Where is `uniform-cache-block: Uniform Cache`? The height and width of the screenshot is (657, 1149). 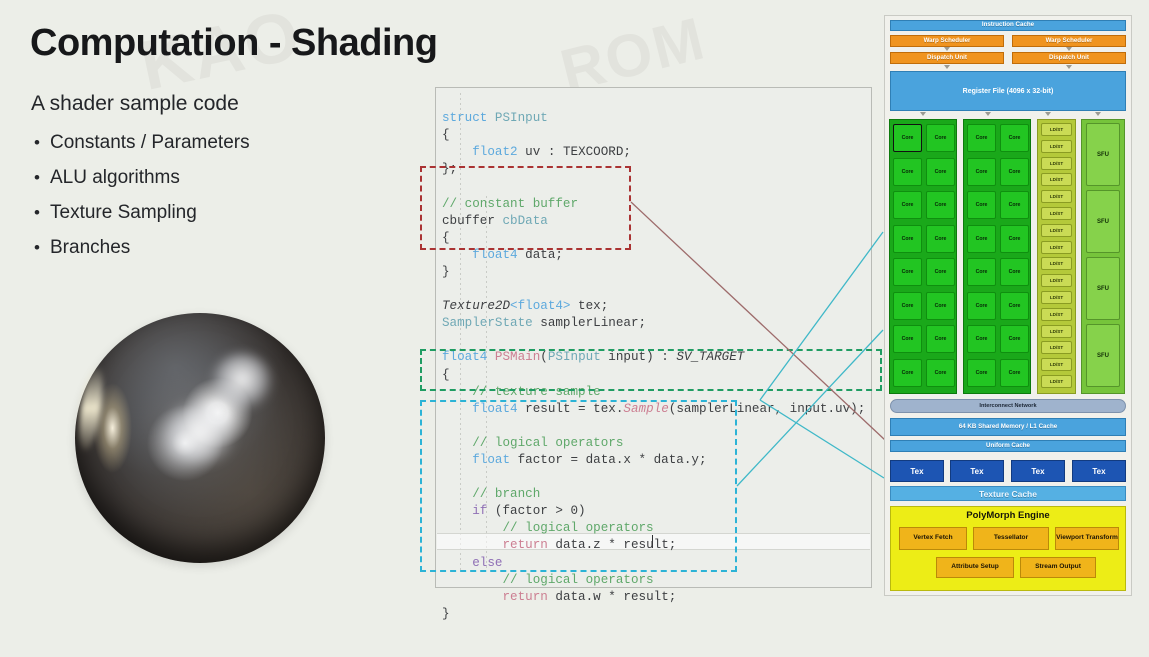
uniform-cache-block: Uniform Cache is located at coordinates (1008, 446).